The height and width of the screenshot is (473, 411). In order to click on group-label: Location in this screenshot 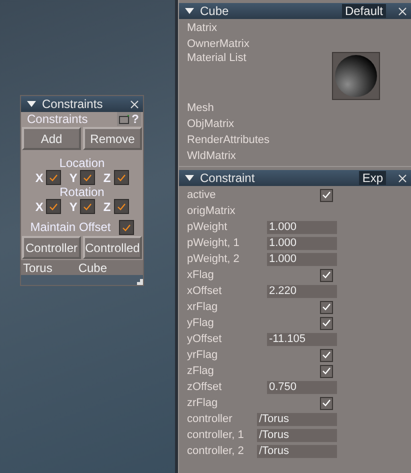, I will do `click(82, 163)`.